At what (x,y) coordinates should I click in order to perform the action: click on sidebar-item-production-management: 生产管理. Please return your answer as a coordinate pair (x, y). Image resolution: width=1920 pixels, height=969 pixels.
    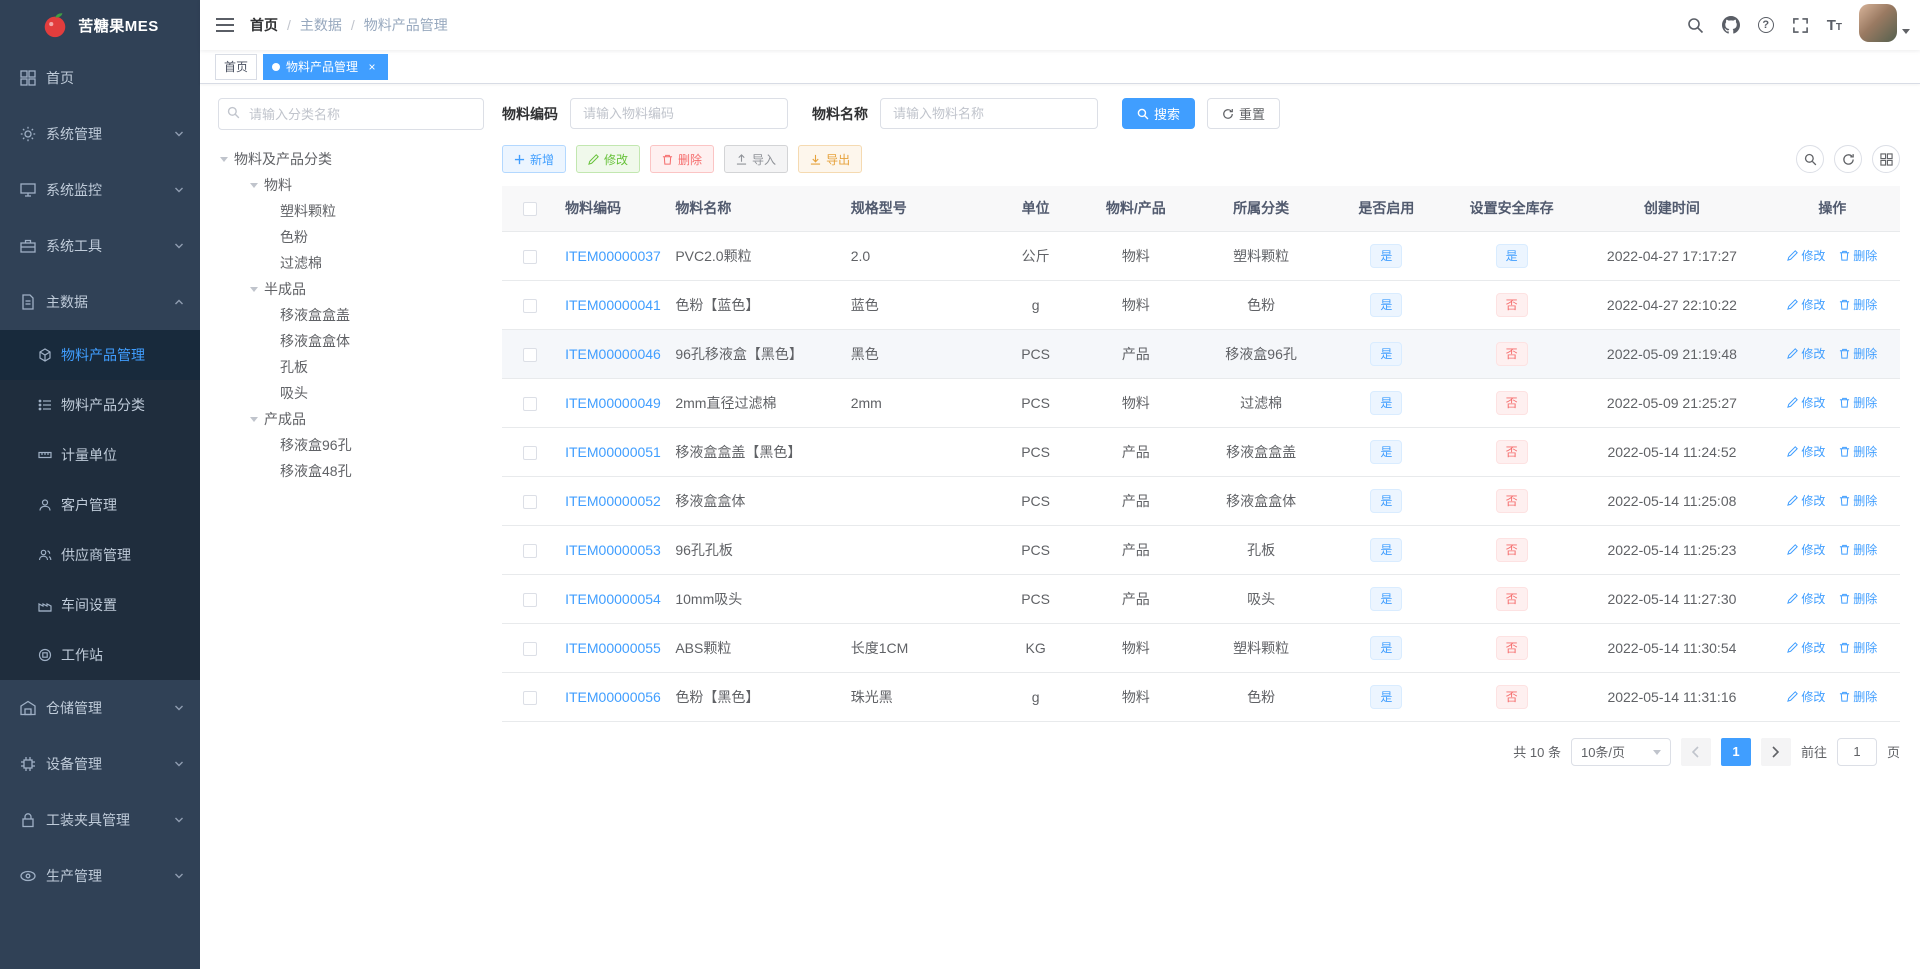
    Looking at the image, I should click on (100, 876).